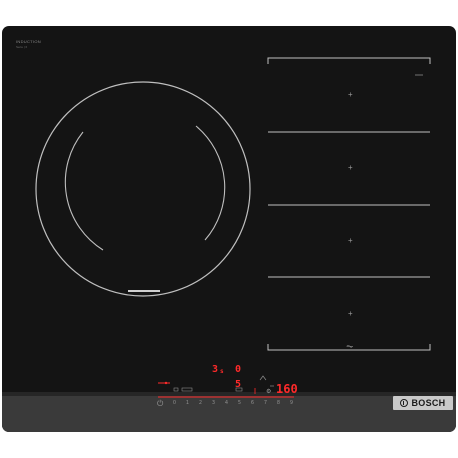 This screenshot has height=458, width=458. Describe the element at coordinates (160, 404) in the screenshot. I see `power-button-icon: ⏻` at that location.